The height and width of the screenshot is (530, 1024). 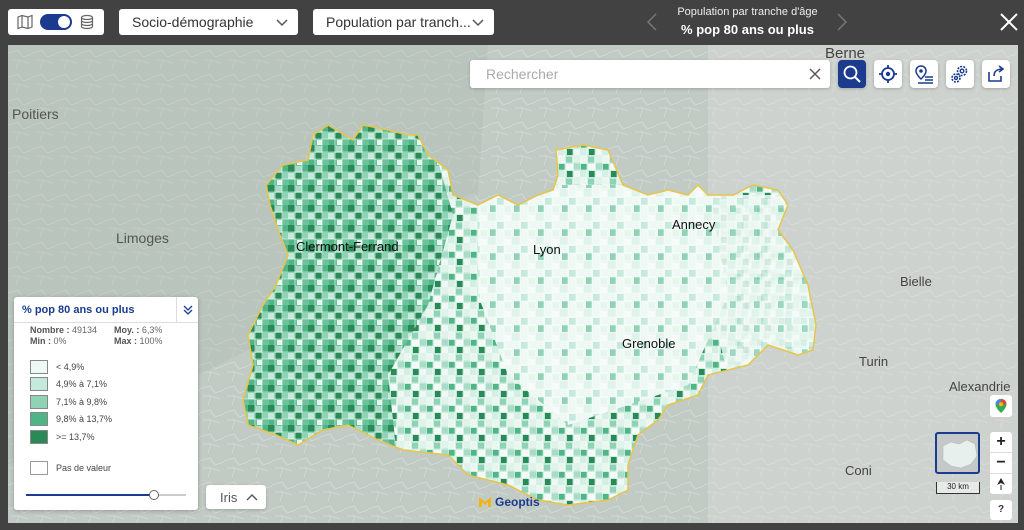 I want to click on compass-arrow-icon, so click(x=1001, y=484).